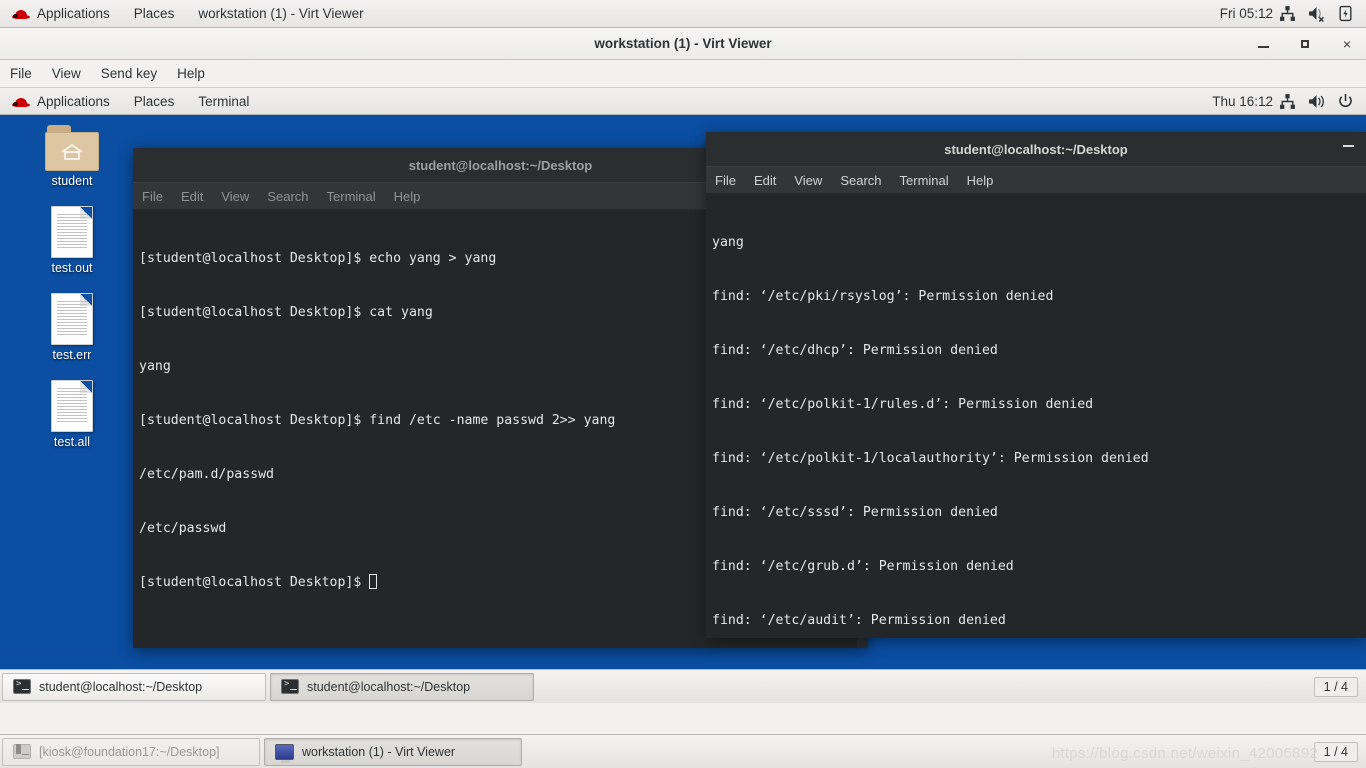  What do you see at coordinates (287, 196) in the screenshot?
I see `terminal-left-menu-search: Search` at bounding box center [287, 196].